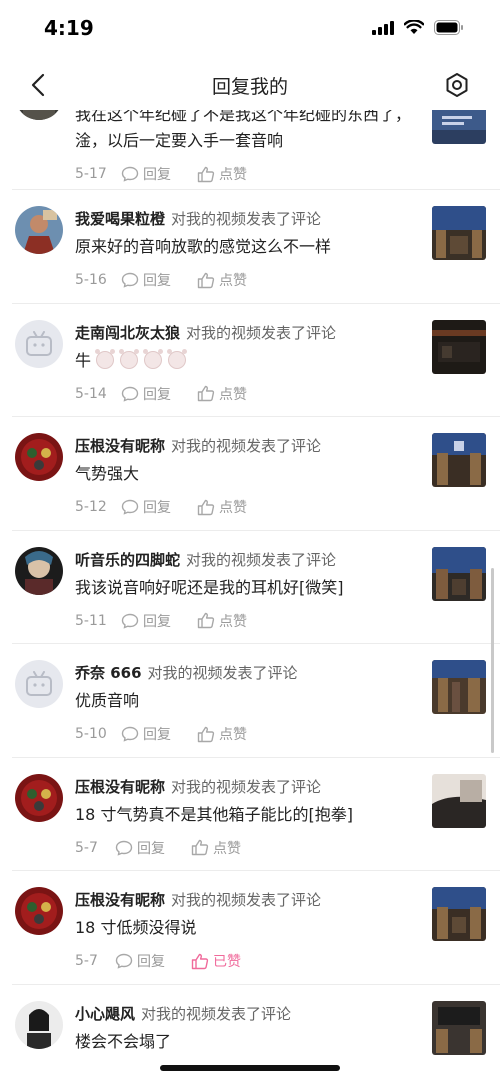 This screenshot has height=1082, width=500. What do you see at coordinates (250, 361) in the screenshot?
I see `comment-content: 牛` at bounding box center [250, 361].